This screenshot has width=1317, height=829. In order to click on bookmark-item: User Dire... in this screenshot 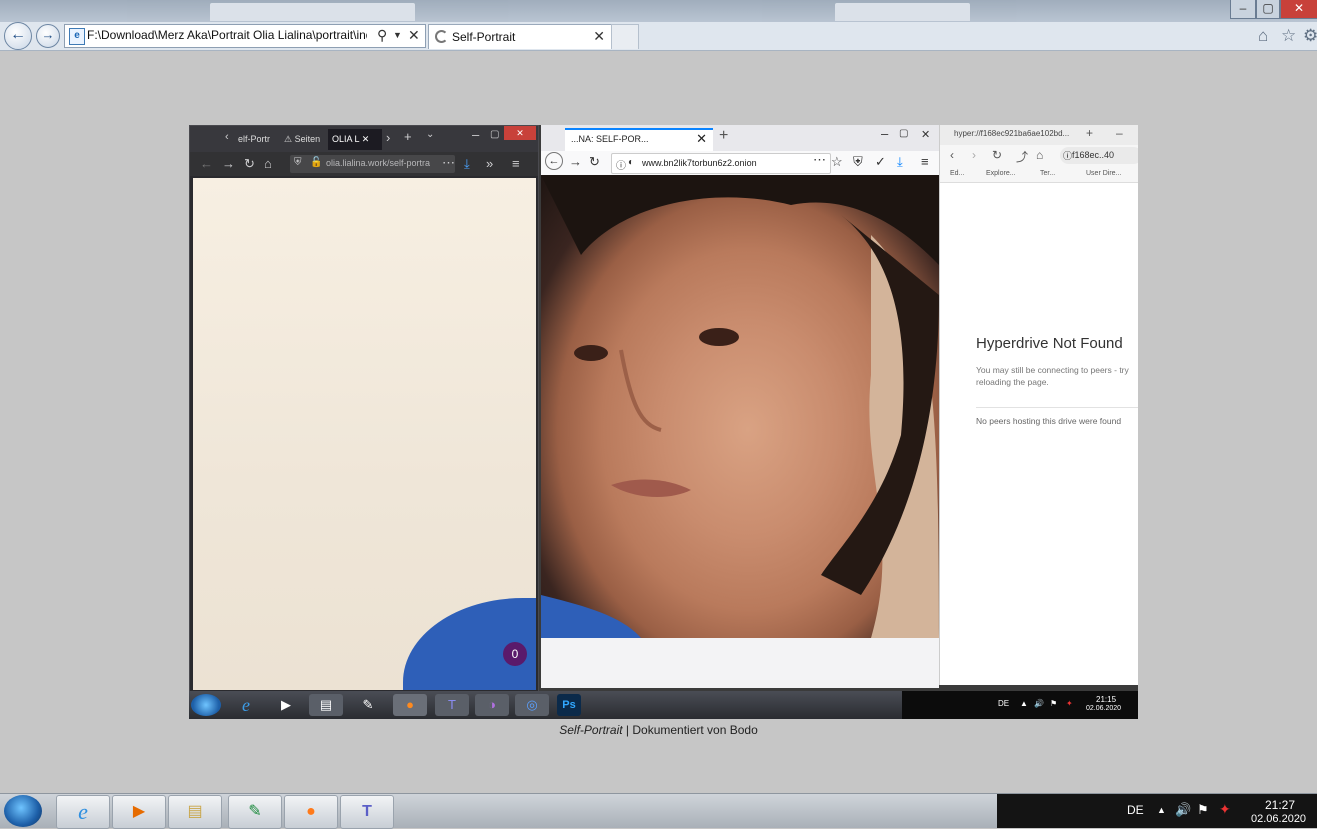, I will do `click(1103, 173)`.